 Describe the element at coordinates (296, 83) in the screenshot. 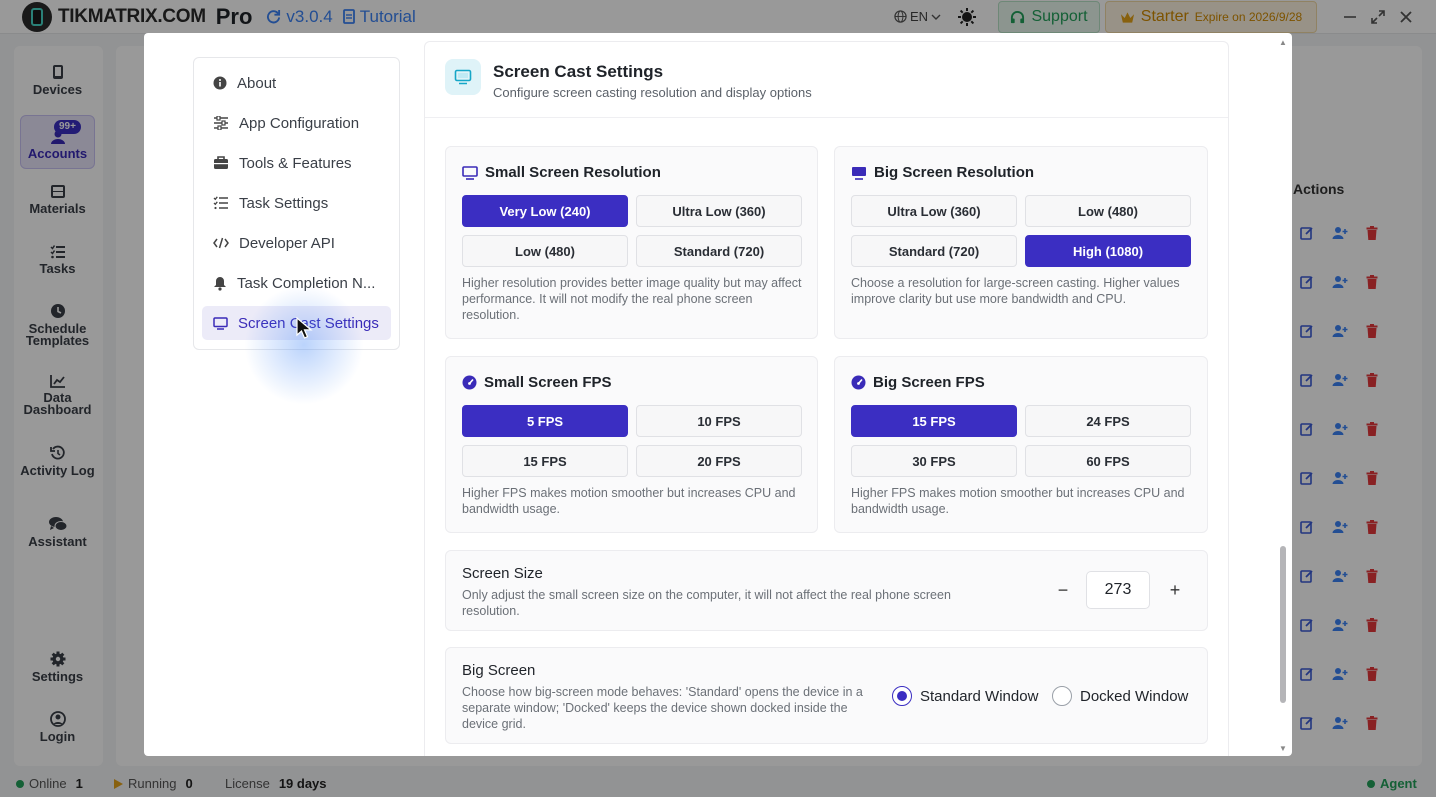

I see `menu-item-about: About` at that location.